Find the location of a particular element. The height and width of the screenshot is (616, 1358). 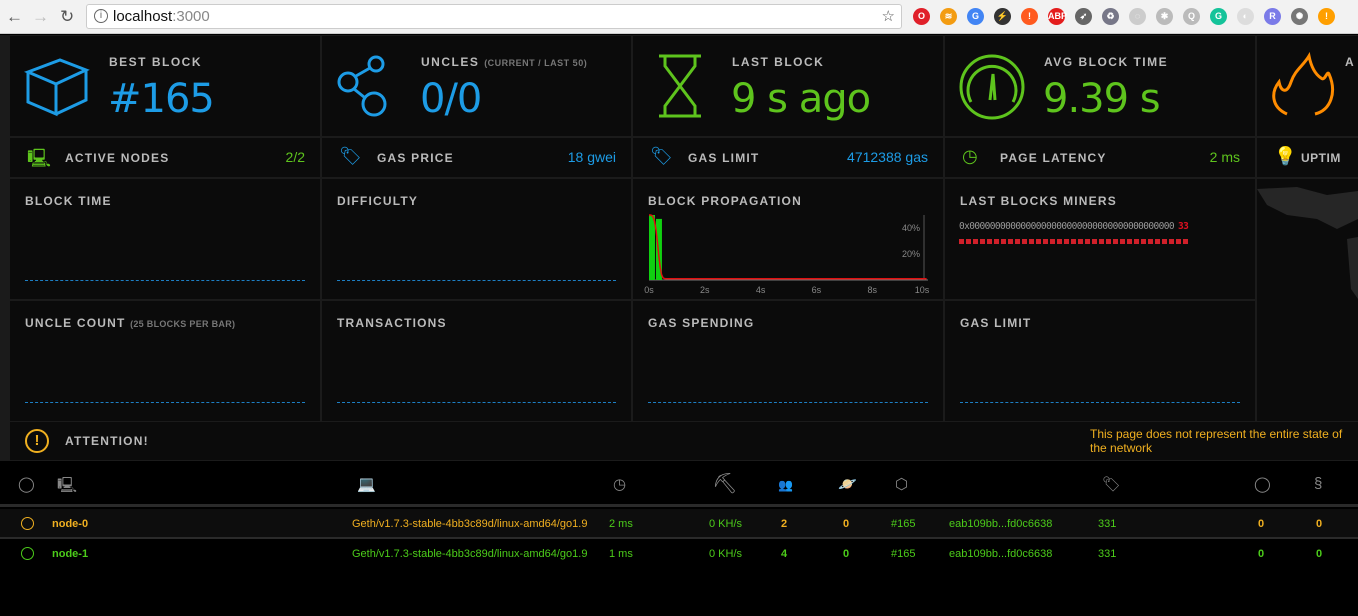

propagation-svg: 0s 2s 4s 6s 8s 10s 40% 20% is located at coordinates (787, 254).